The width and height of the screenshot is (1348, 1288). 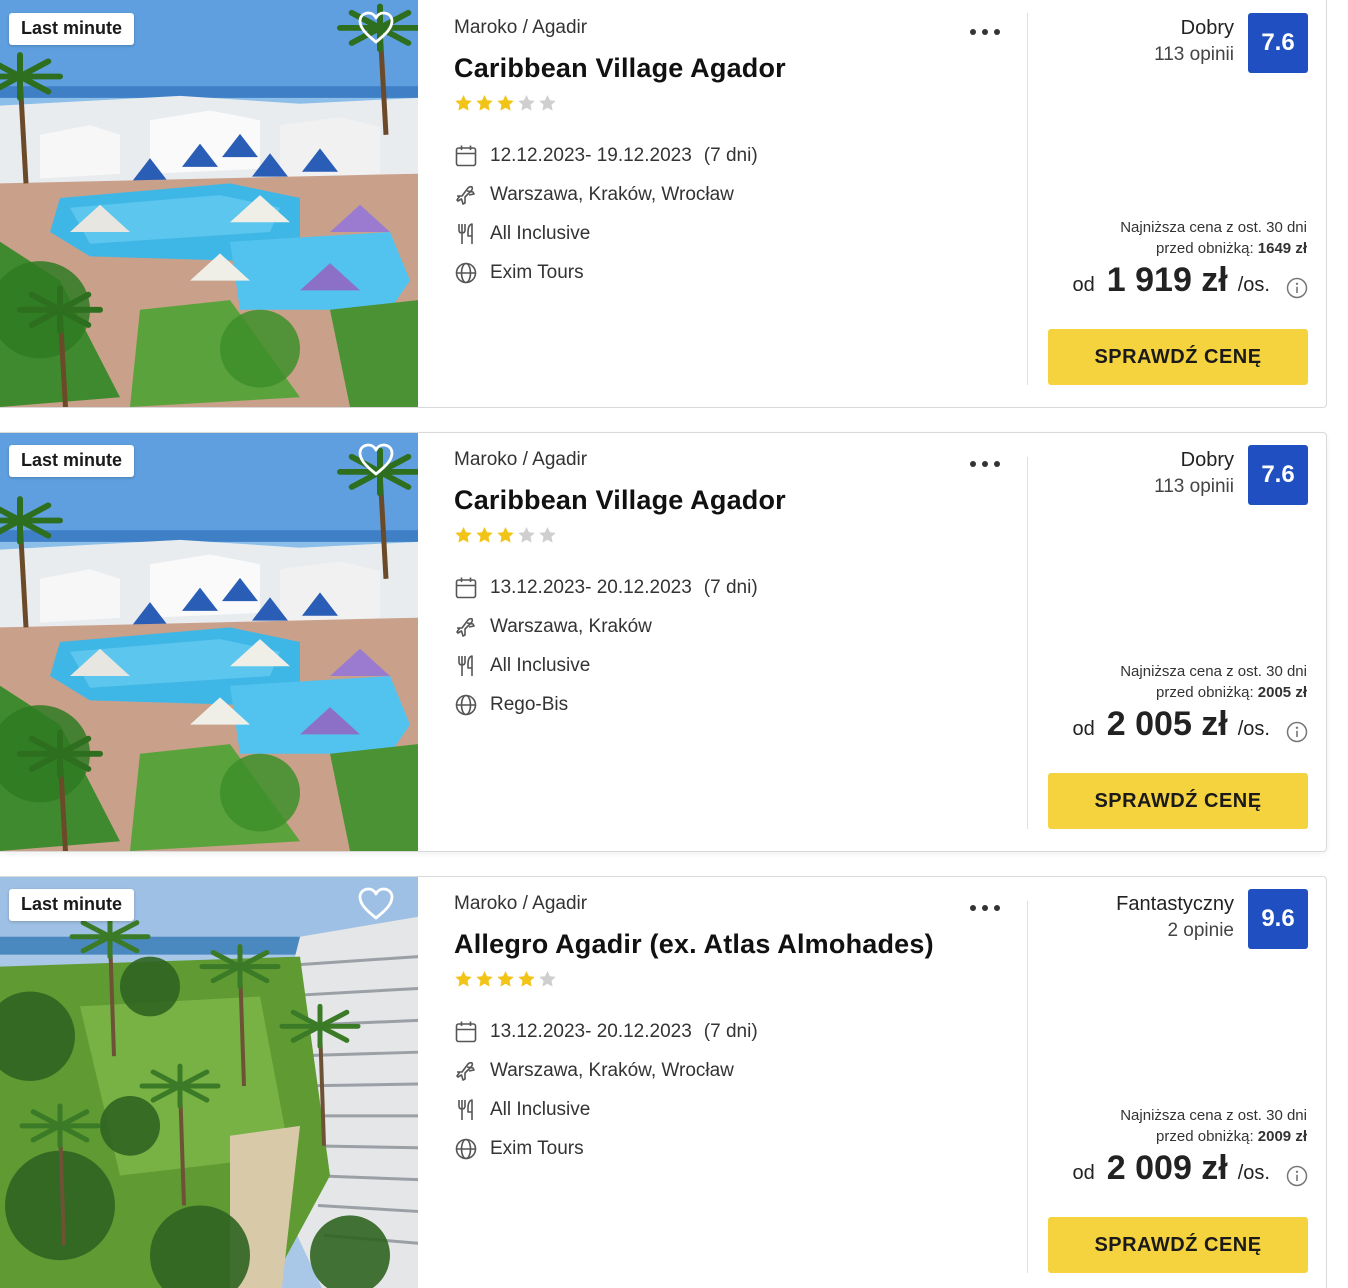 What do you see at coordinates (1175, 904) in the screenshot?
I see `rating-label: Fantastyczny` at bounding box center [1175, 904].